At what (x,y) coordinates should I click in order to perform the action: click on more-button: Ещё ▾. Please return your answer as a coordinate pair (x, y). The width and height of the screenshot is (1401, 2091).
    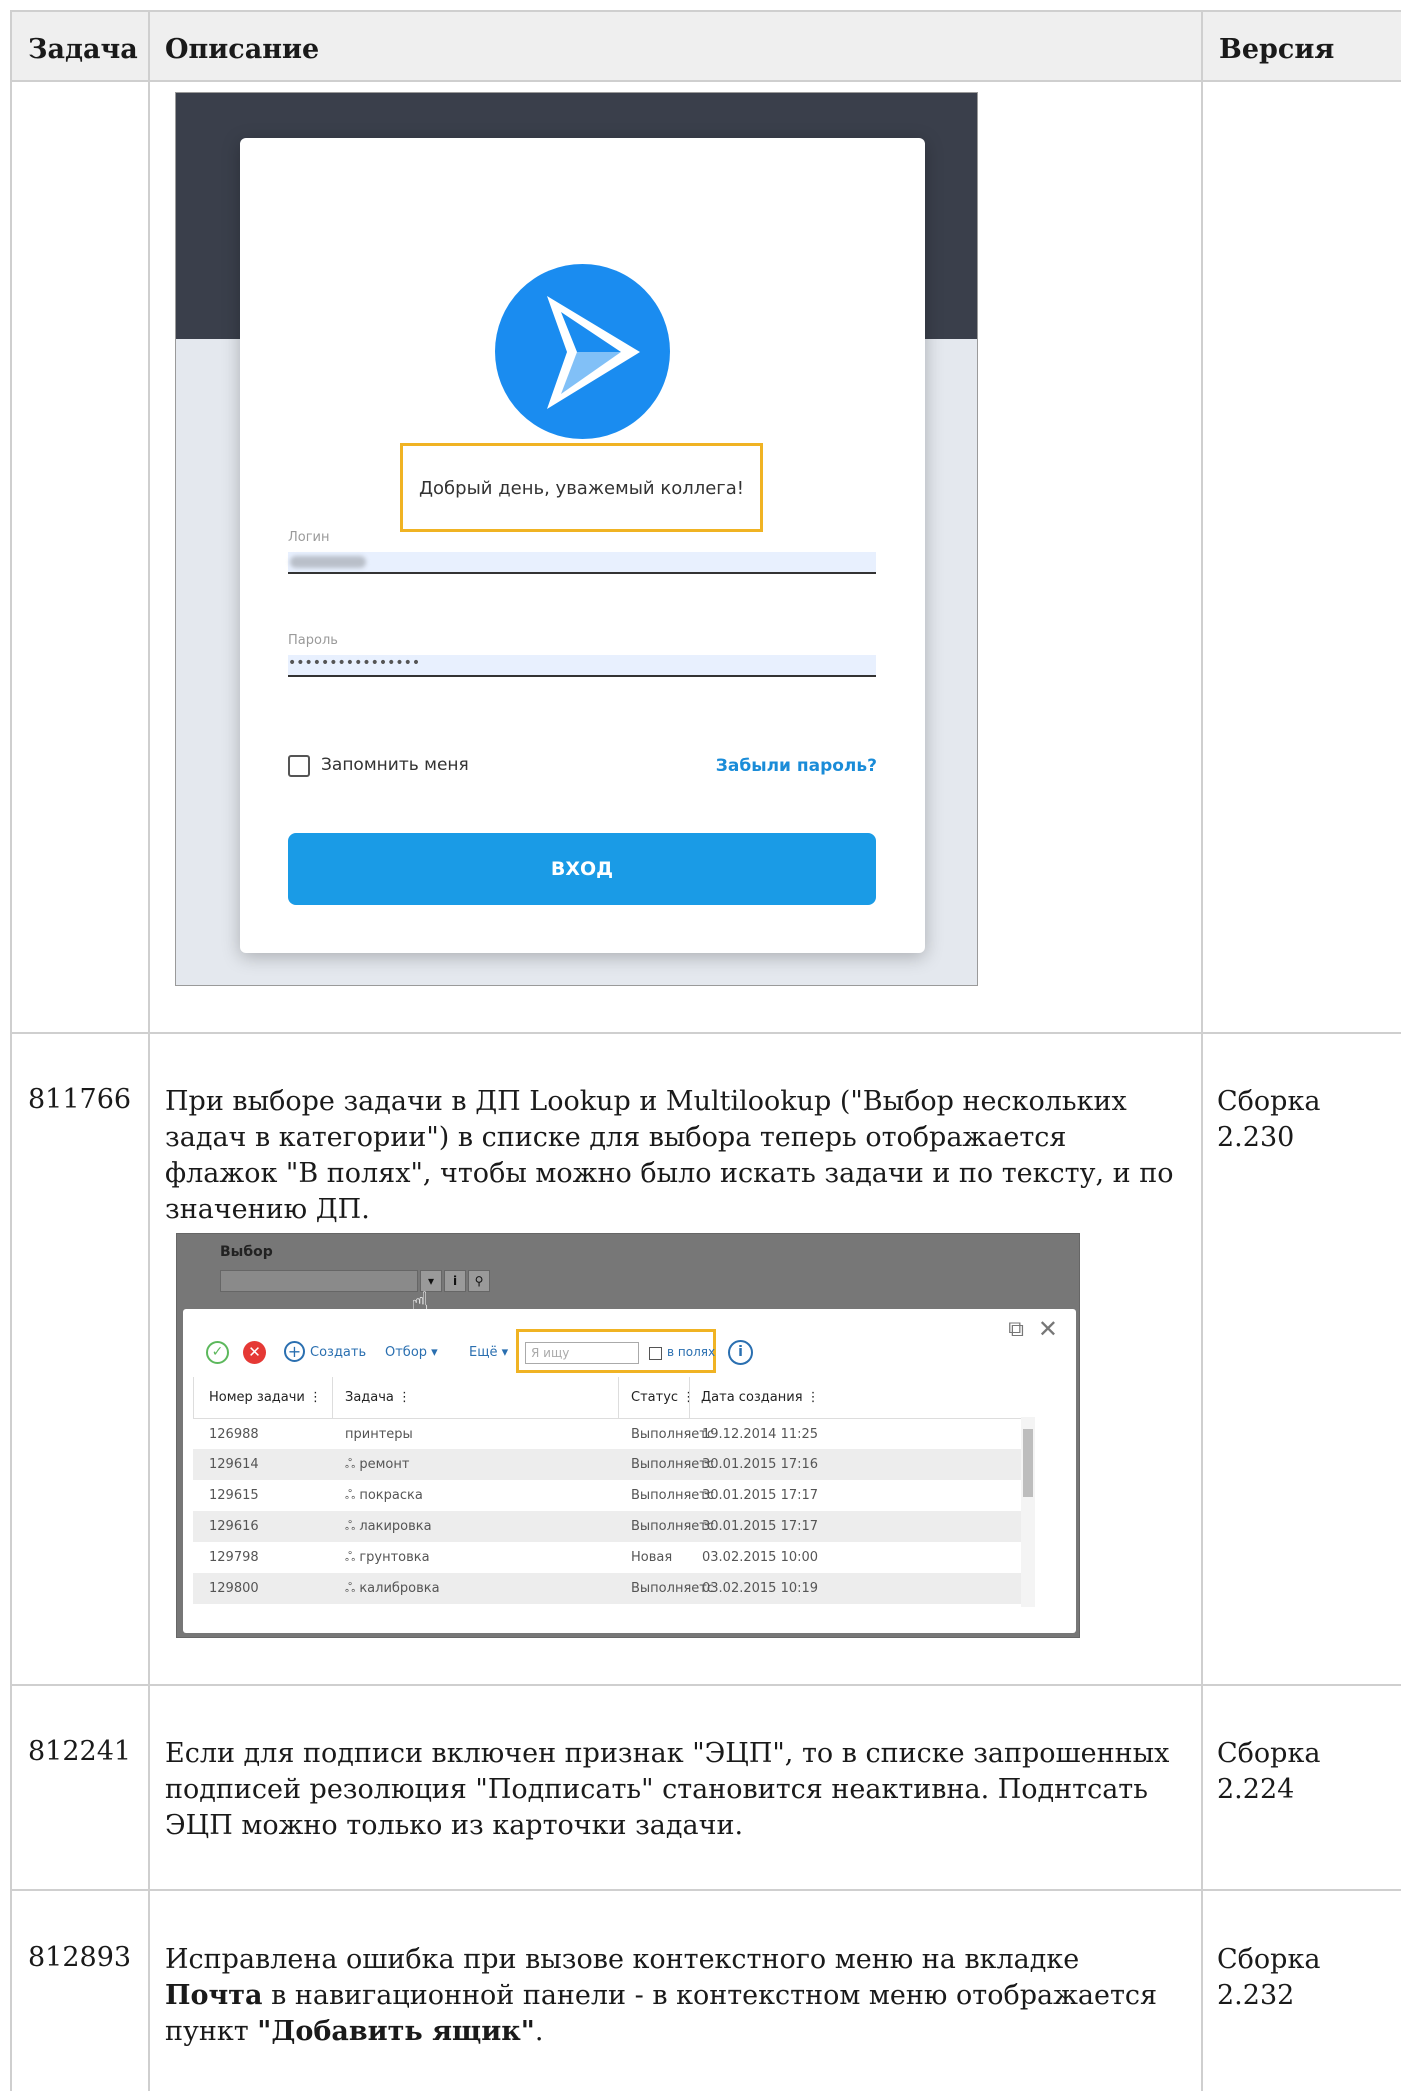
    Looking at the image, I should click on (488, 1352).